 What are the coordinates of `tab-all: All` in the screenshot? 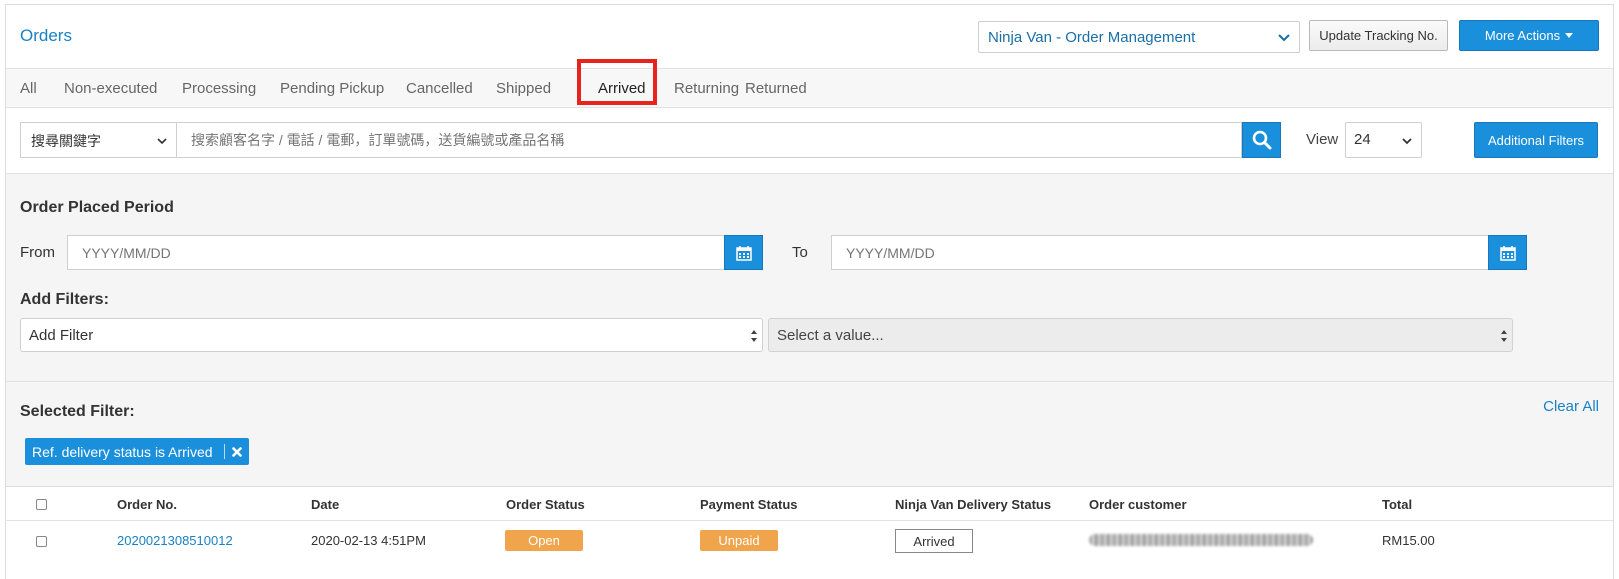 It's located at (28, 88).